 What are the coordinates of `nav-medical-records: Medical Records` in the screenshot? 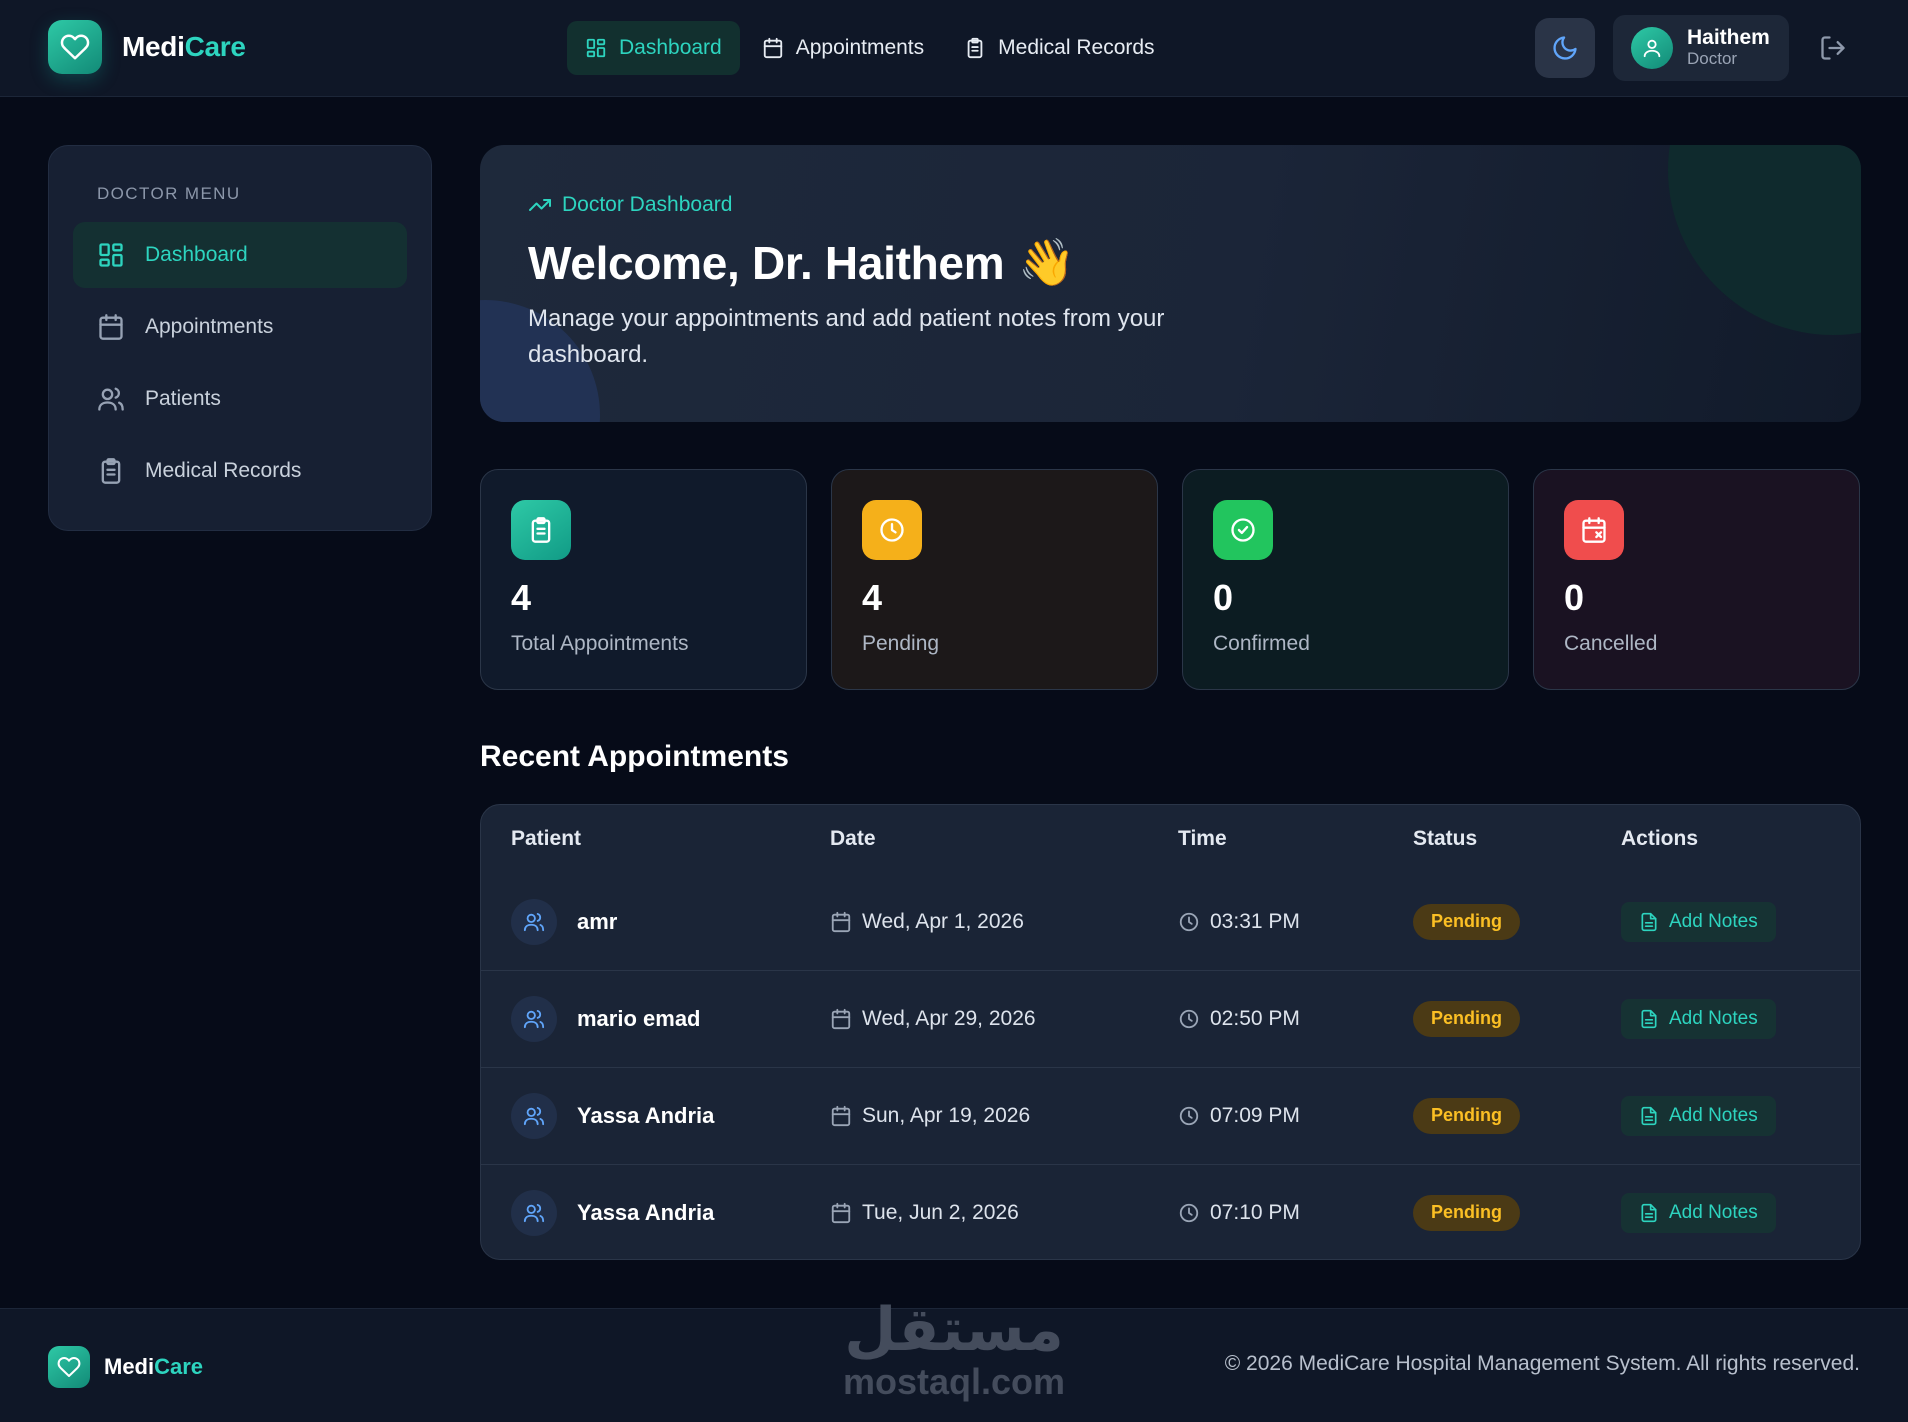 It's located at (1059, 48).